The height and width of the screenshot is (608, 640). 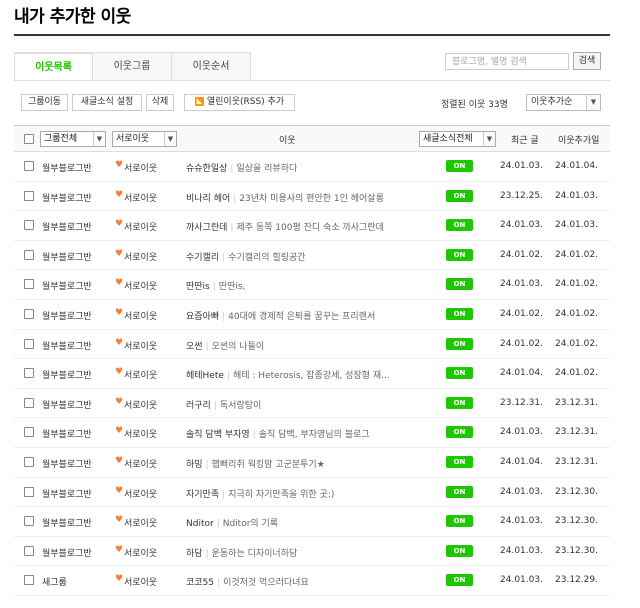 What do you see at coordinates (198, 406) in the screenshot?
I see `row-nickname: 러구리` at bounding box center [198, 406].